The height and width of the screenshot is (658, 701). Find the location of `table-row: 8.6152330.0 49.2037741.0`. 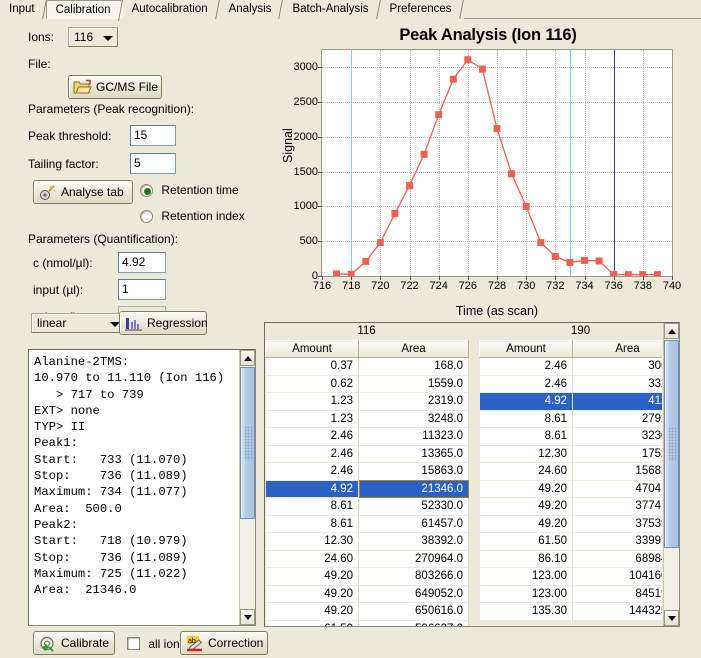

table-row: 8.6152330.0 49.2037741.0 is located at coordinates (463, 506).